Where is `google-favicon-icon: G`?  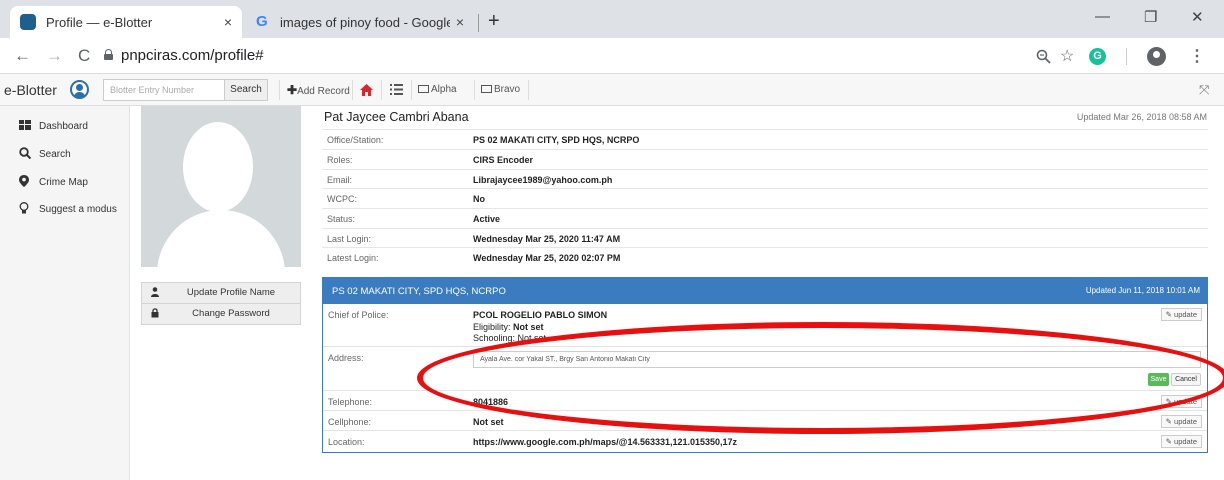
google-favicon-icon: G is located at coordinates (262, 21).